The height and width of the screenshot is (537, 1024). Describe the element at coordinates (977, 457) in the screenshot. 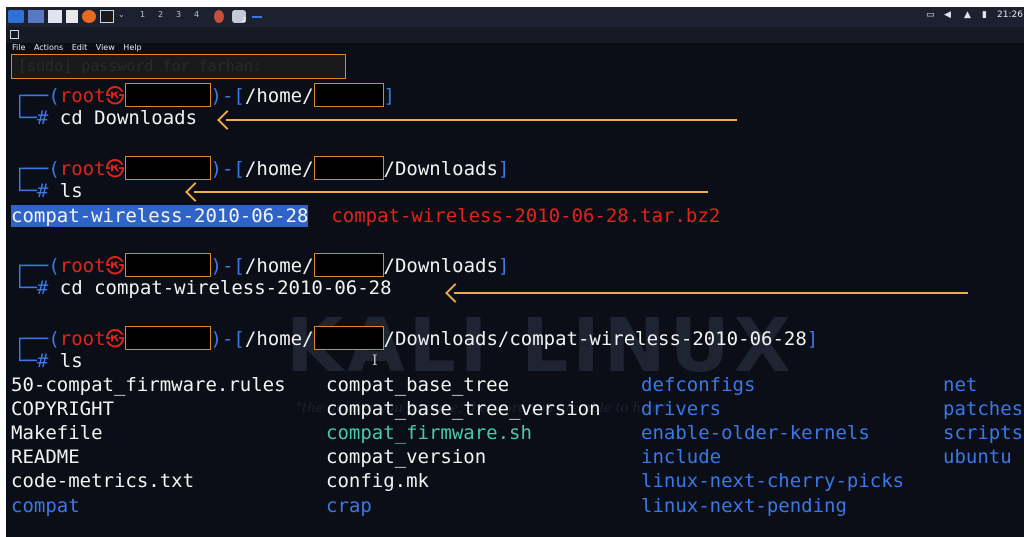

I see `list-item: ubuntu` at that location.